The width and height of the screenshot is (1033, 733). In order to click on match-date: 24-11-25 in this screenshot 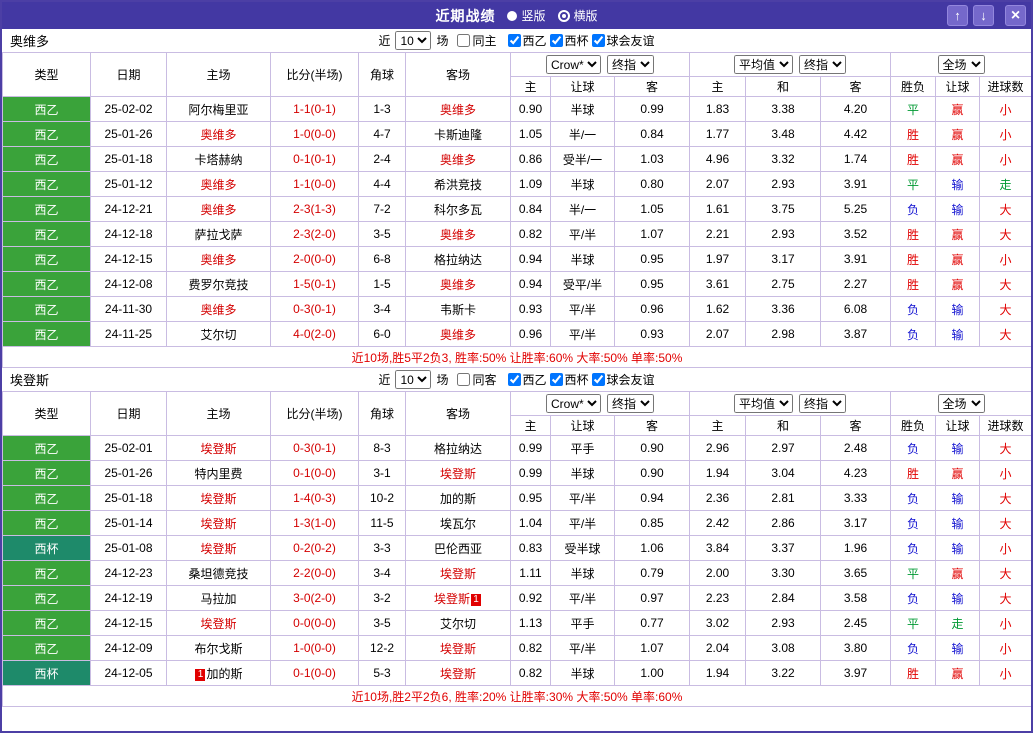, I will do `click(128, 334)`.